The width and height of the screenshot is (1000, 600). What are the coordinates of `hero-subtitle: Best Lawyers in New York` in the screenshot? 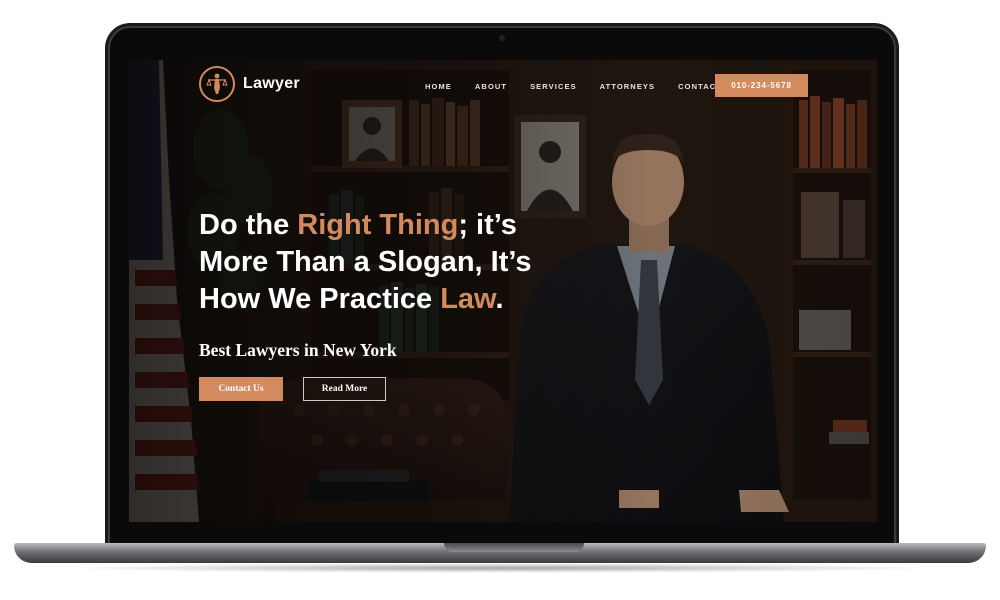 It's located at (298, 350).